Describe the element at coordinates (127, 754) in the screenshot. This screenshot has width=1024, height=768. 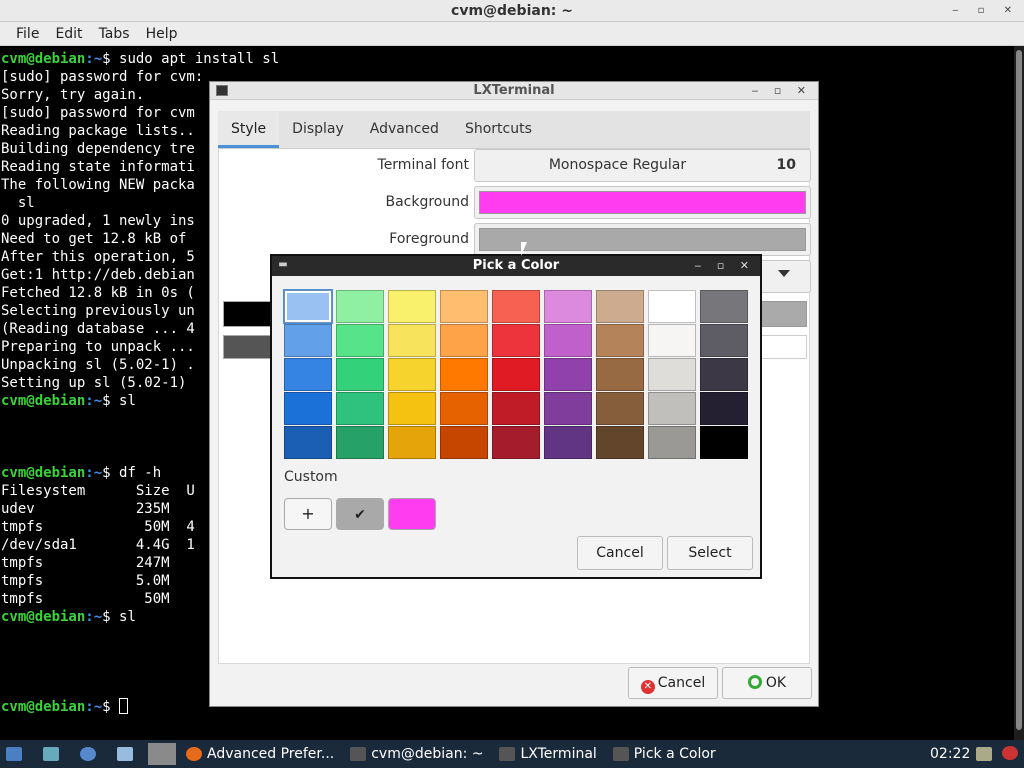
I see `launcher-desktop` at that location.